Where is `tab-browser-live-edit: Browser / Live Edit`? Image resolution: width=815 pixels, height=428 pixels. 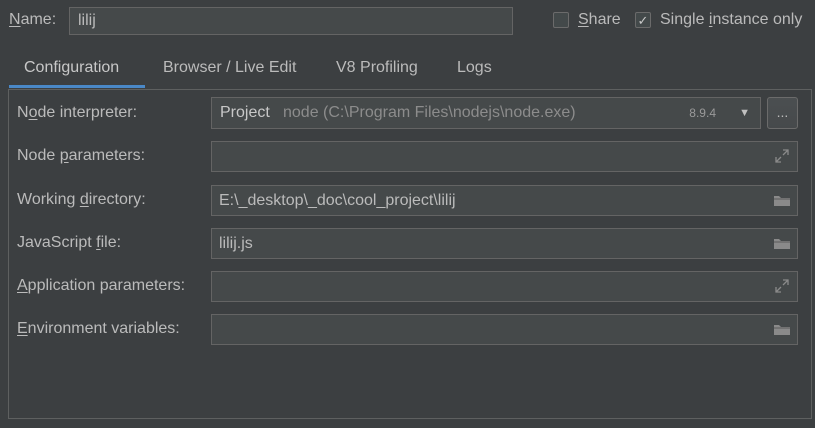 tab-browser-live-edit: Browser / Live Edit is located at coordinates (229, 68).